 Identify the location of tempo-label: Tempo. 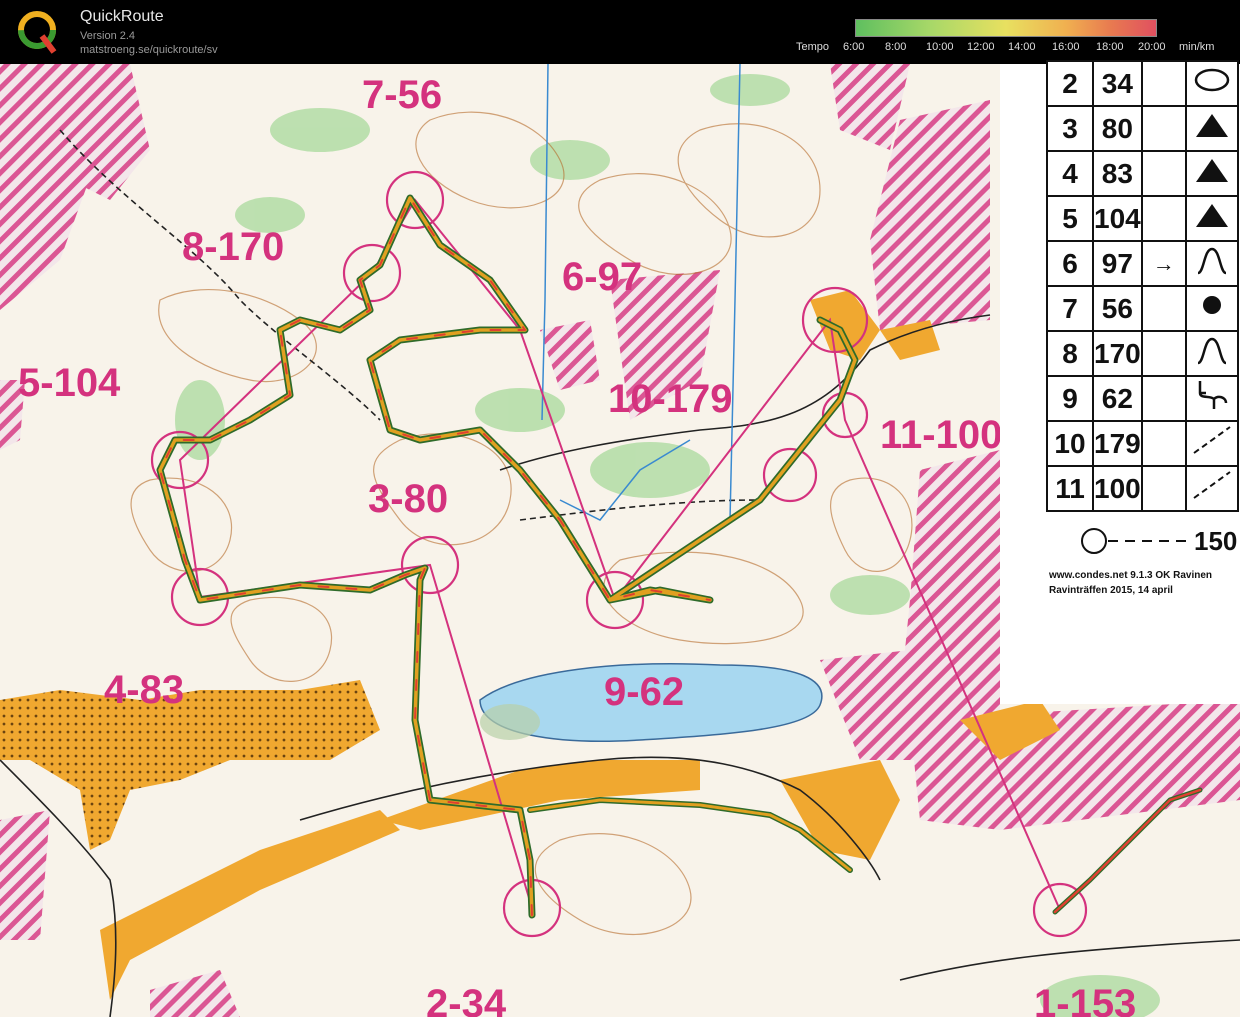
(813, 47).